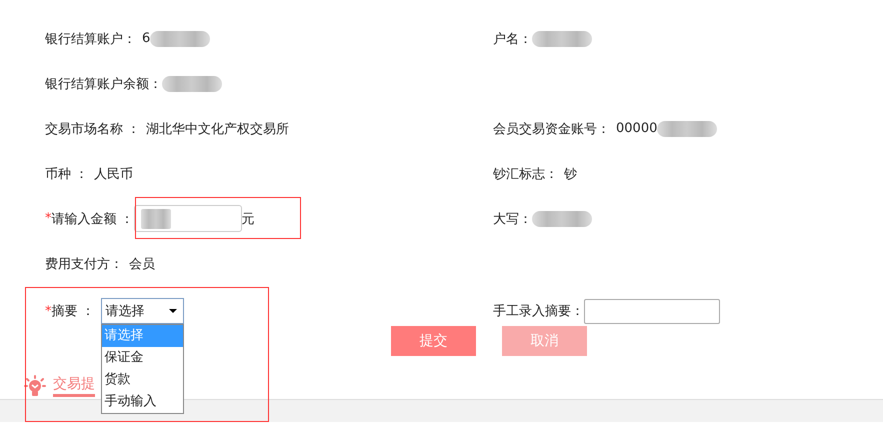 Image resolution: width=883 pixels, height=433 pixels. Describe the element at coordinates (538, 311) in the screenshot. I see `field-label: 手工录入摘要：` at that location.